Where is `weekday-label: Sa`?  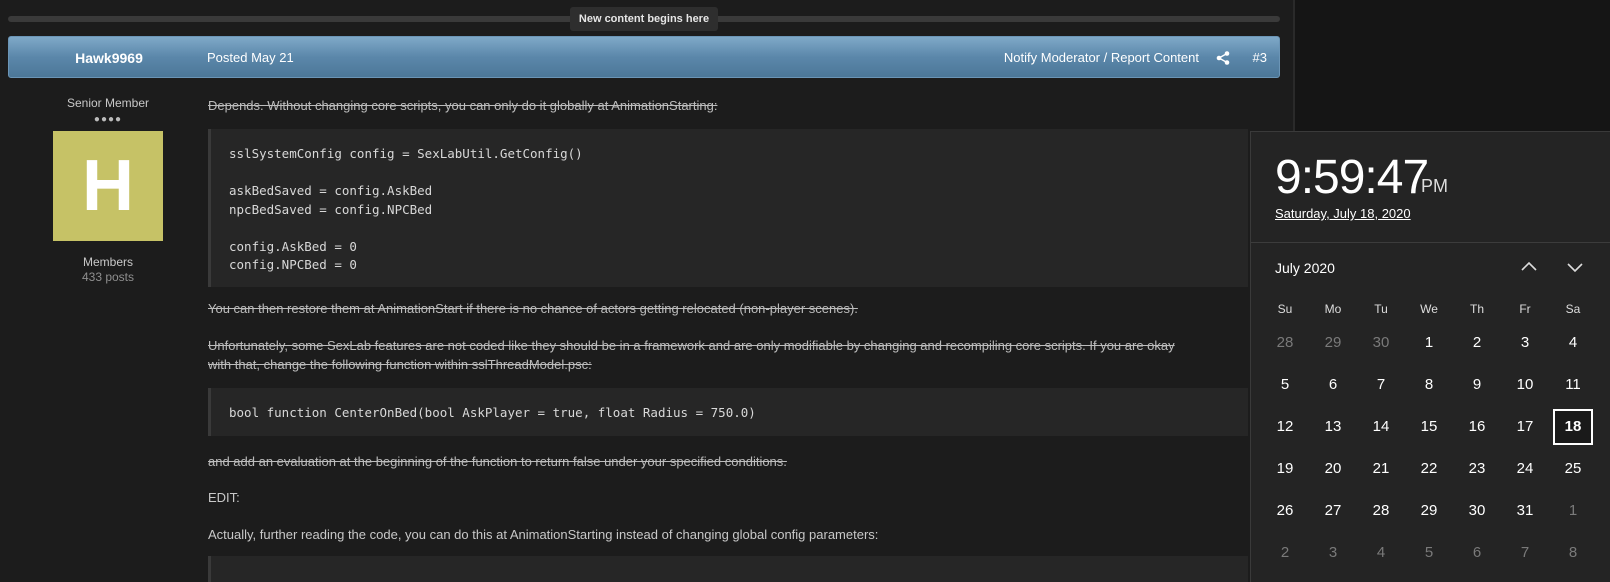
weekday-label: Sa is located at coordinates (1573, 309).